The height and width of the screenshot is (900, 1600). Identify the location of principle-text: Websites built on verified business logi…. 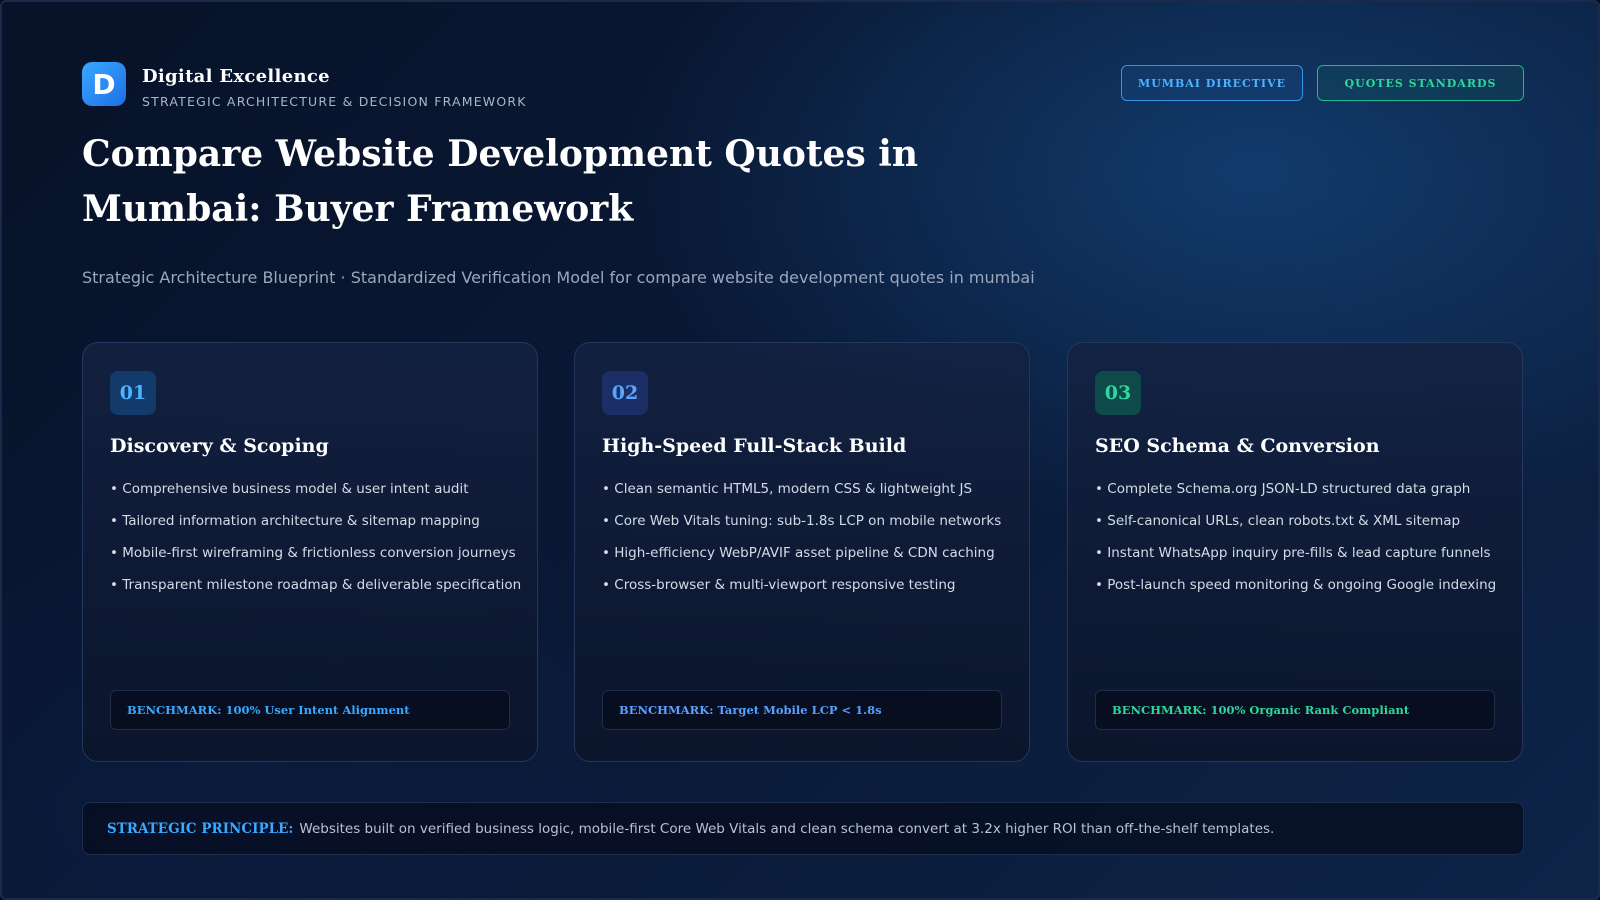
(787, 828).